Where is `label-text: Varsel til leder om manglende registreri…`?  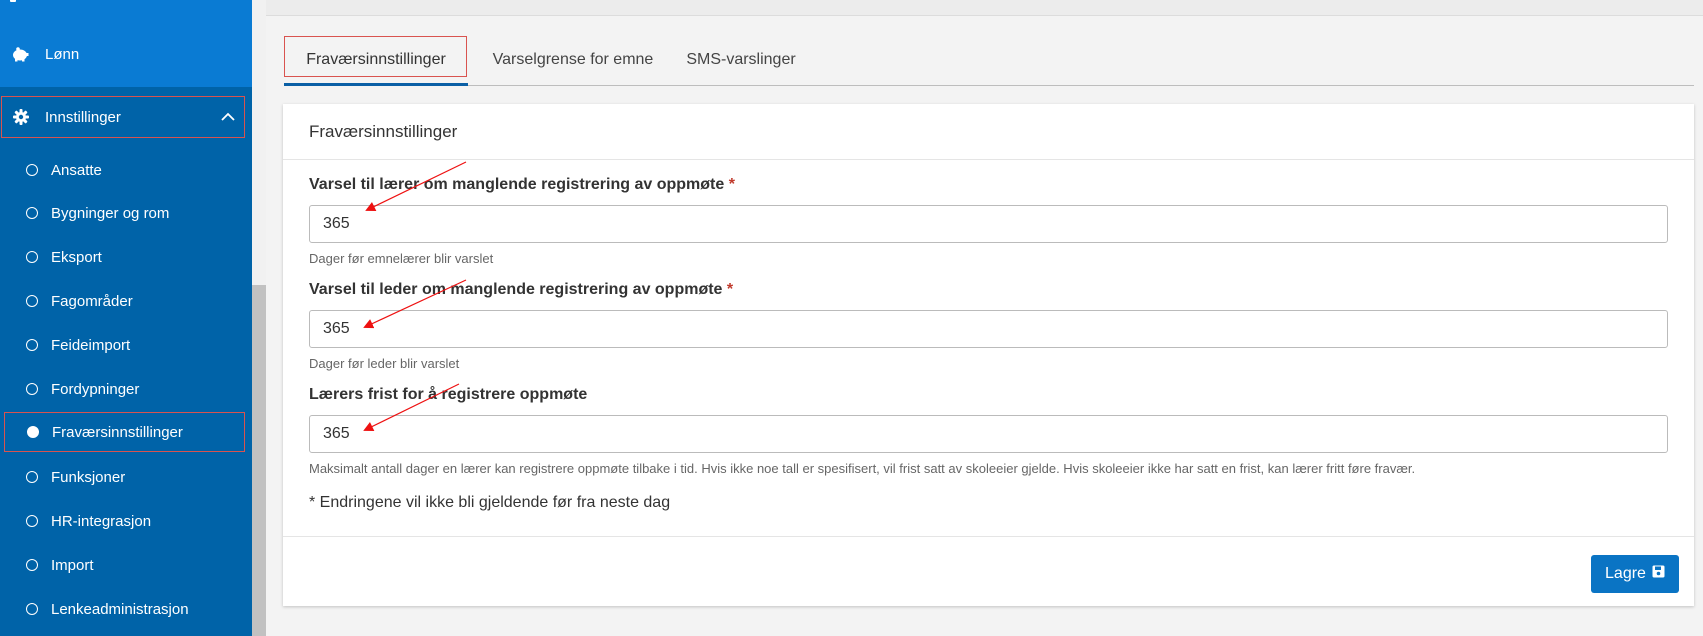 label-text: Varsel til leder om manglende registreri… is located at coordinates (516, 289).